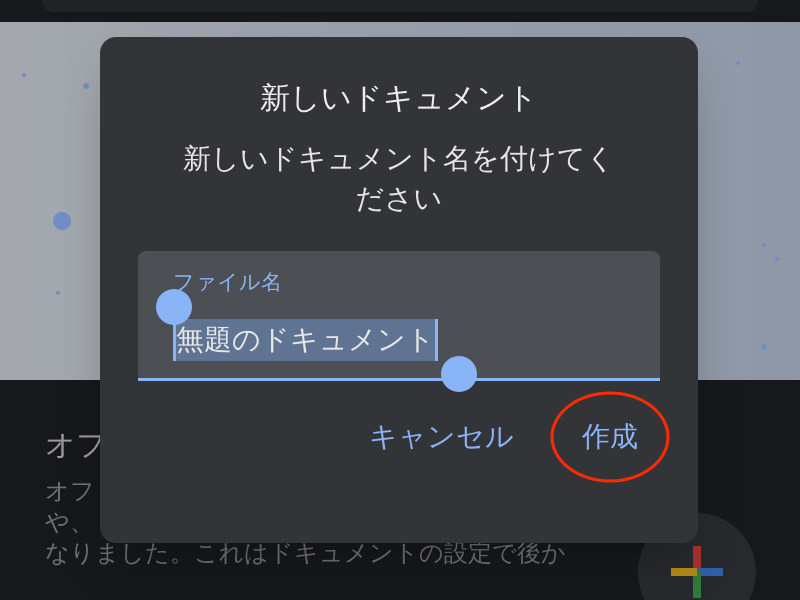 The width and height of the screenshot is (800, 600). What do you see at coordinates (305, 340) in the screenshot?
I see `field-value: 無題のドキュメント` at bounding box center [305, 340].